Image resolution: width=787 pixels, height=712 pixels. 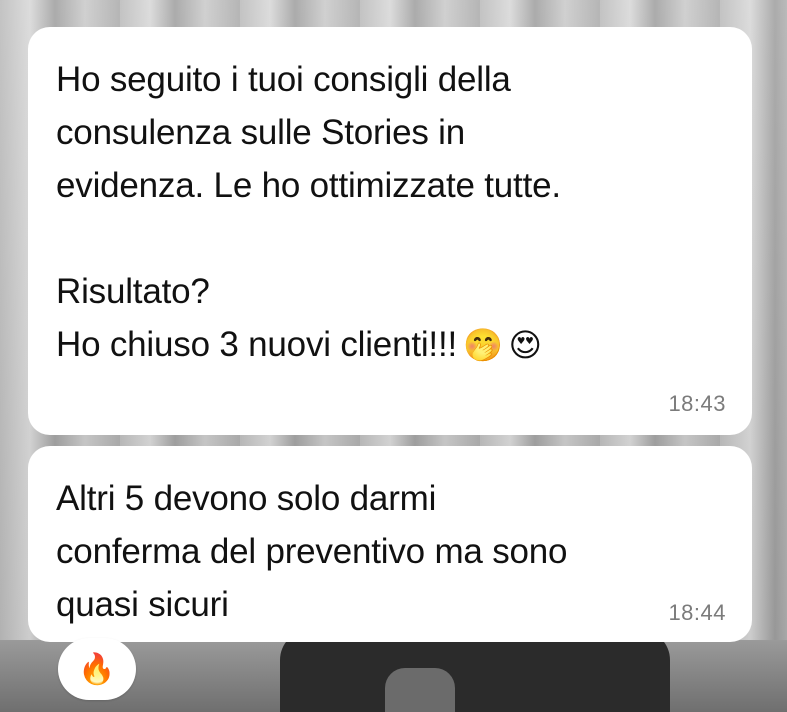 I want to click on message-timestamp: 18:44, so click(x=697, y=612).